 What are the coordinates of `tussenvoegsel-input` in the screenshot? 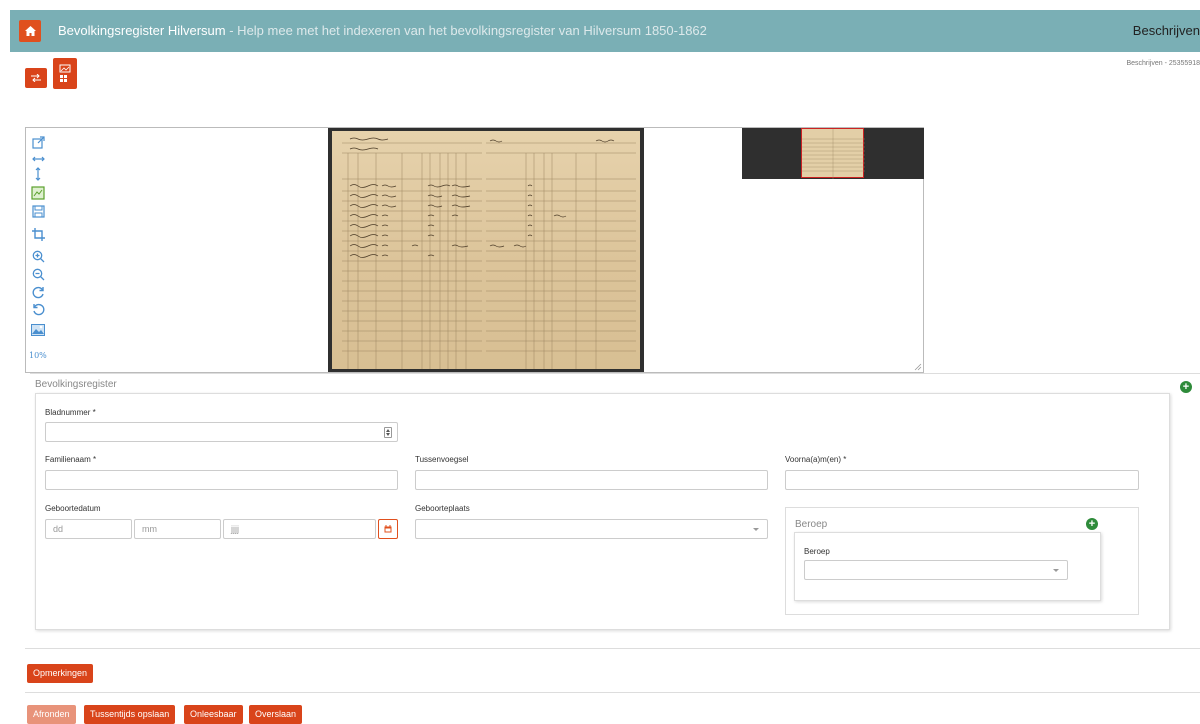 It's located at (591, 480).